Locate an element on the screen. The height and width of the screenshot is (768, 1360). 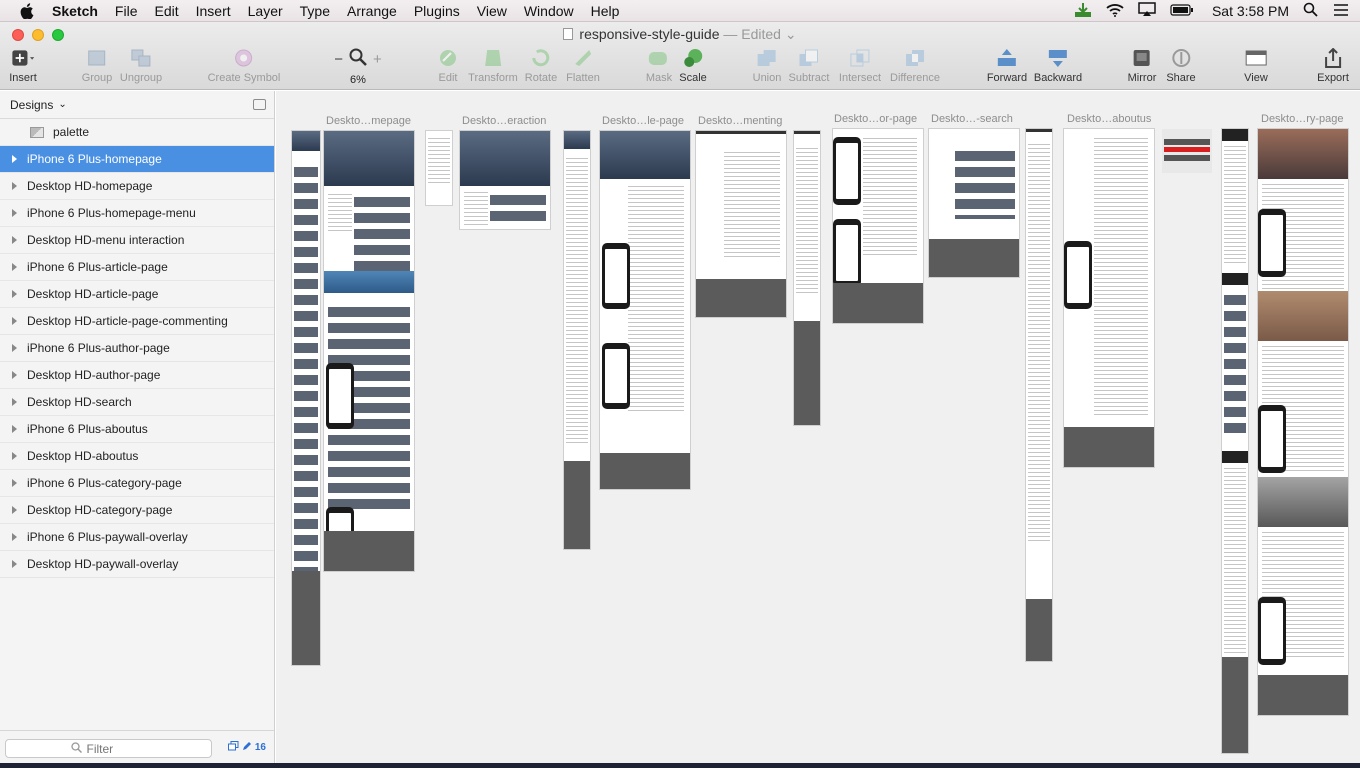
zoom-out-button: − is located at coordinates (338, 59).